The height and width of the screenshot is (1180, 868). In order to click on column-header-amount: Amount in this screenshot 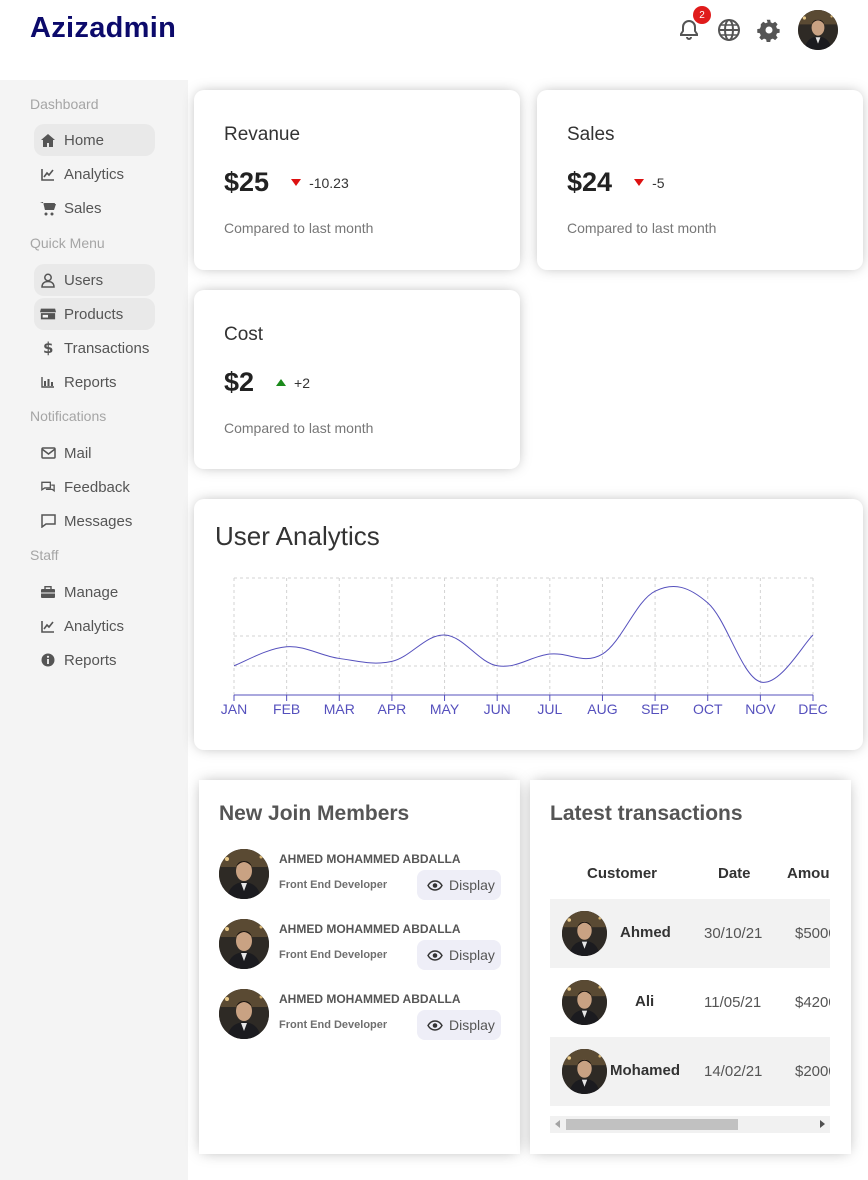, I will do `click(808, 873)`.